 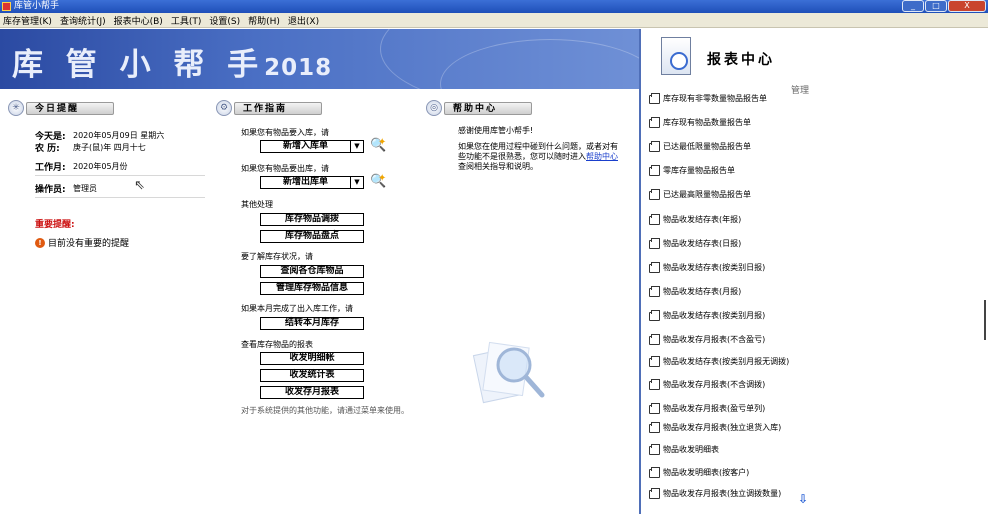 What do you see at coordinates (305, 146) in the screenshot?
I see `new-inbound-button: 新增入库单` at bounding box center [305, 146].